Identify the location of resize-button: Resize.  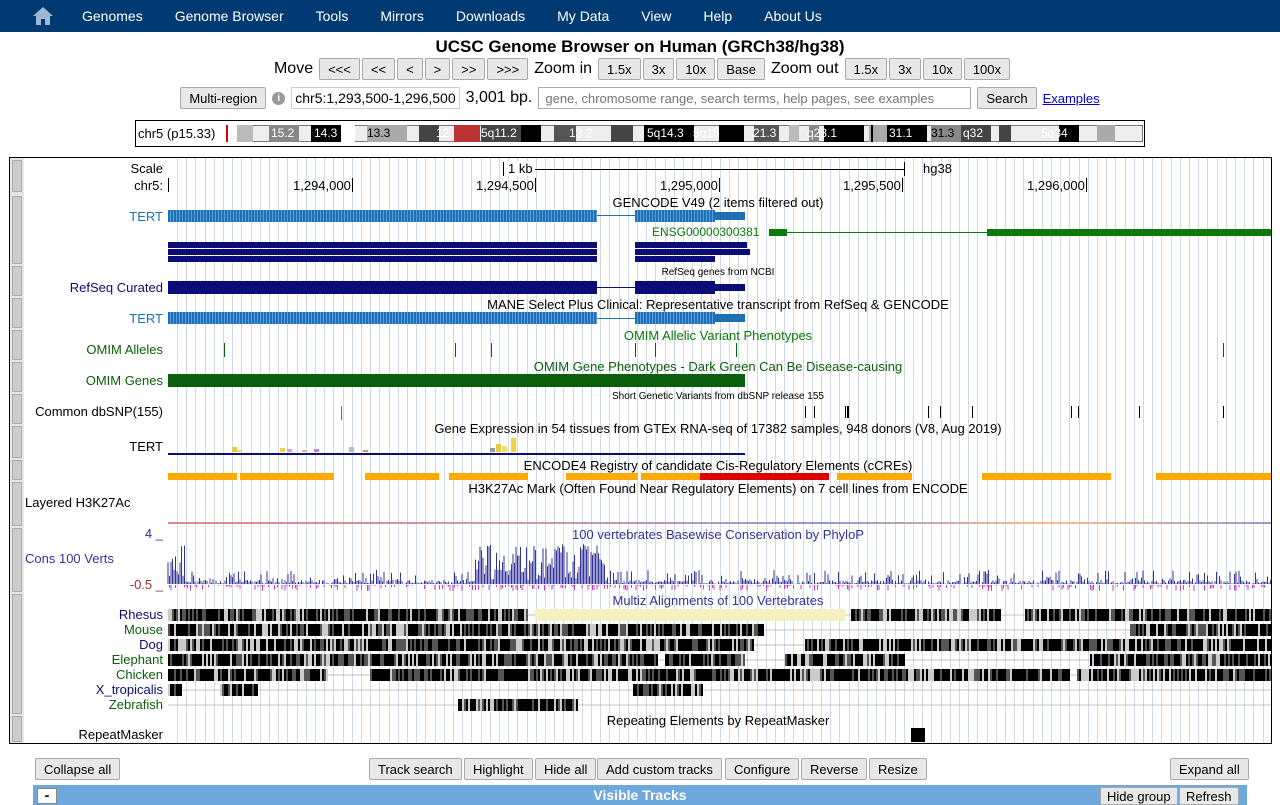
(898, 769).